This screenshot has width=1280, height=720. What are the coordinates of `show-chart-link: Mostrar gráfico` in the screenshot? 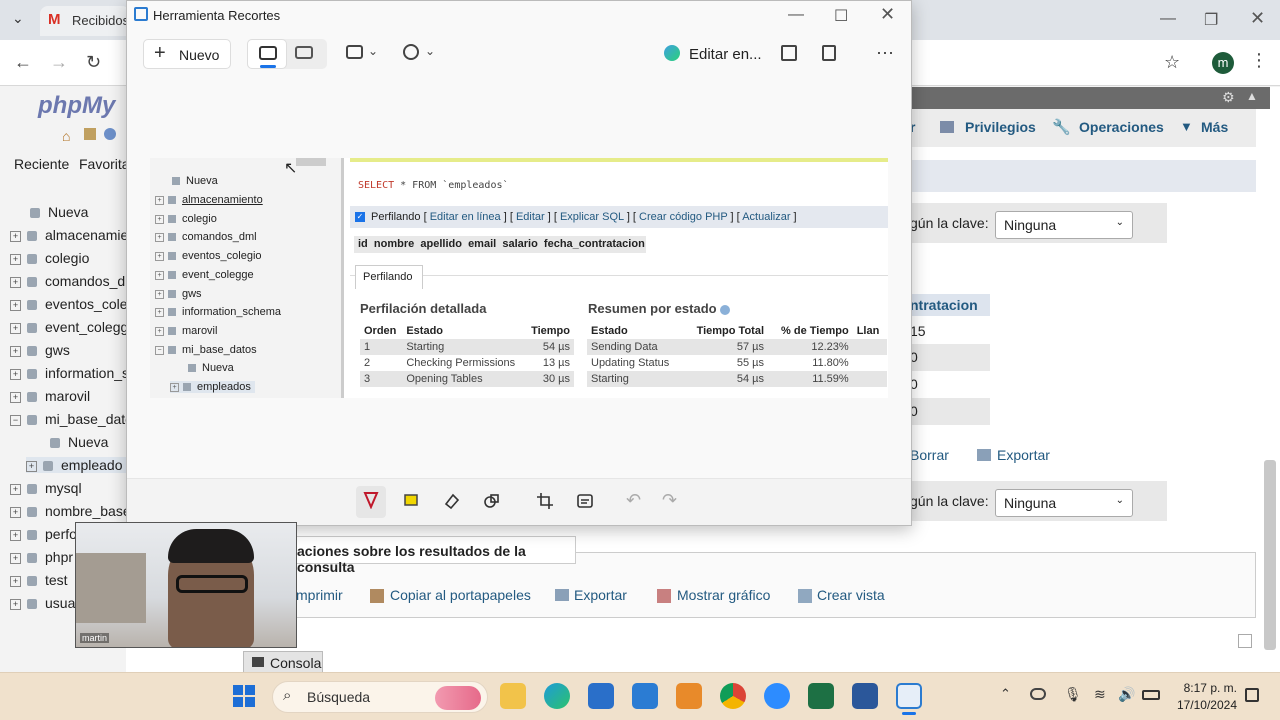 It's located at (723, 595).